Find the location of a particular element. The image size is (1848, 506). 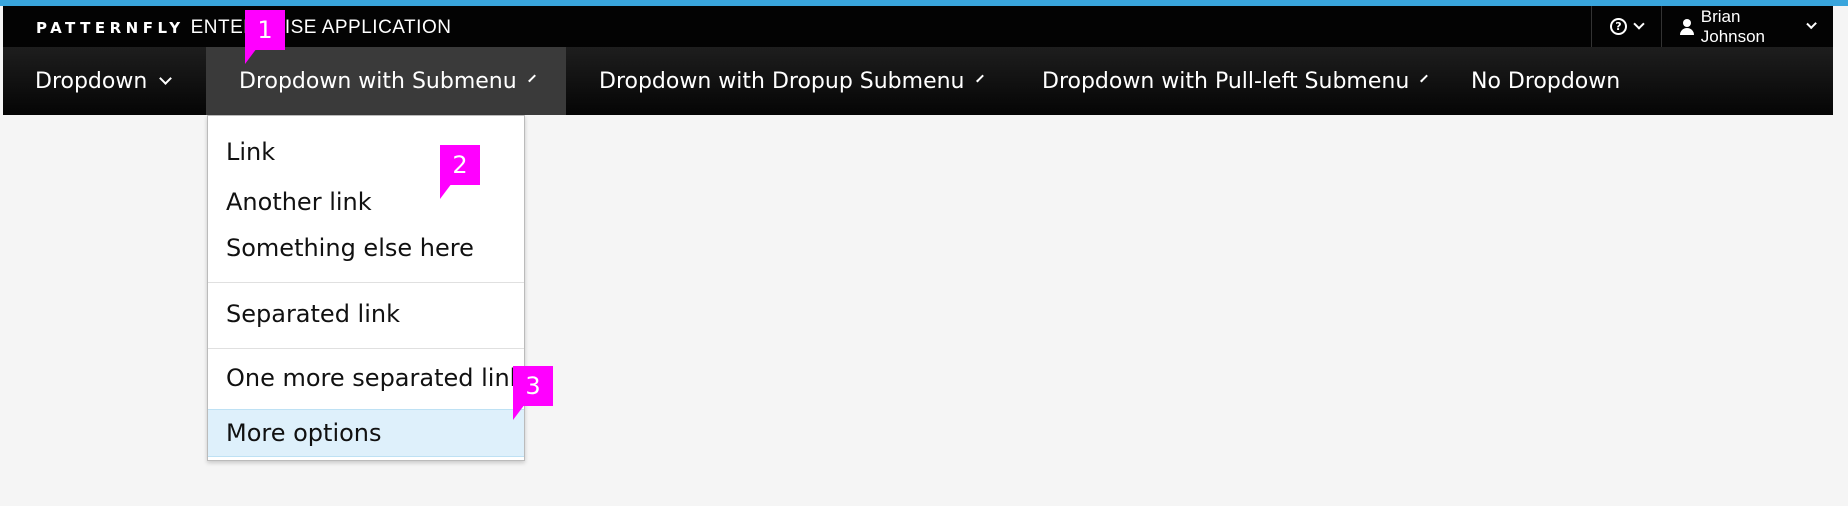

nav-item-label: Dropdown with Dropup Submenu is located at coordinates (782, 81).